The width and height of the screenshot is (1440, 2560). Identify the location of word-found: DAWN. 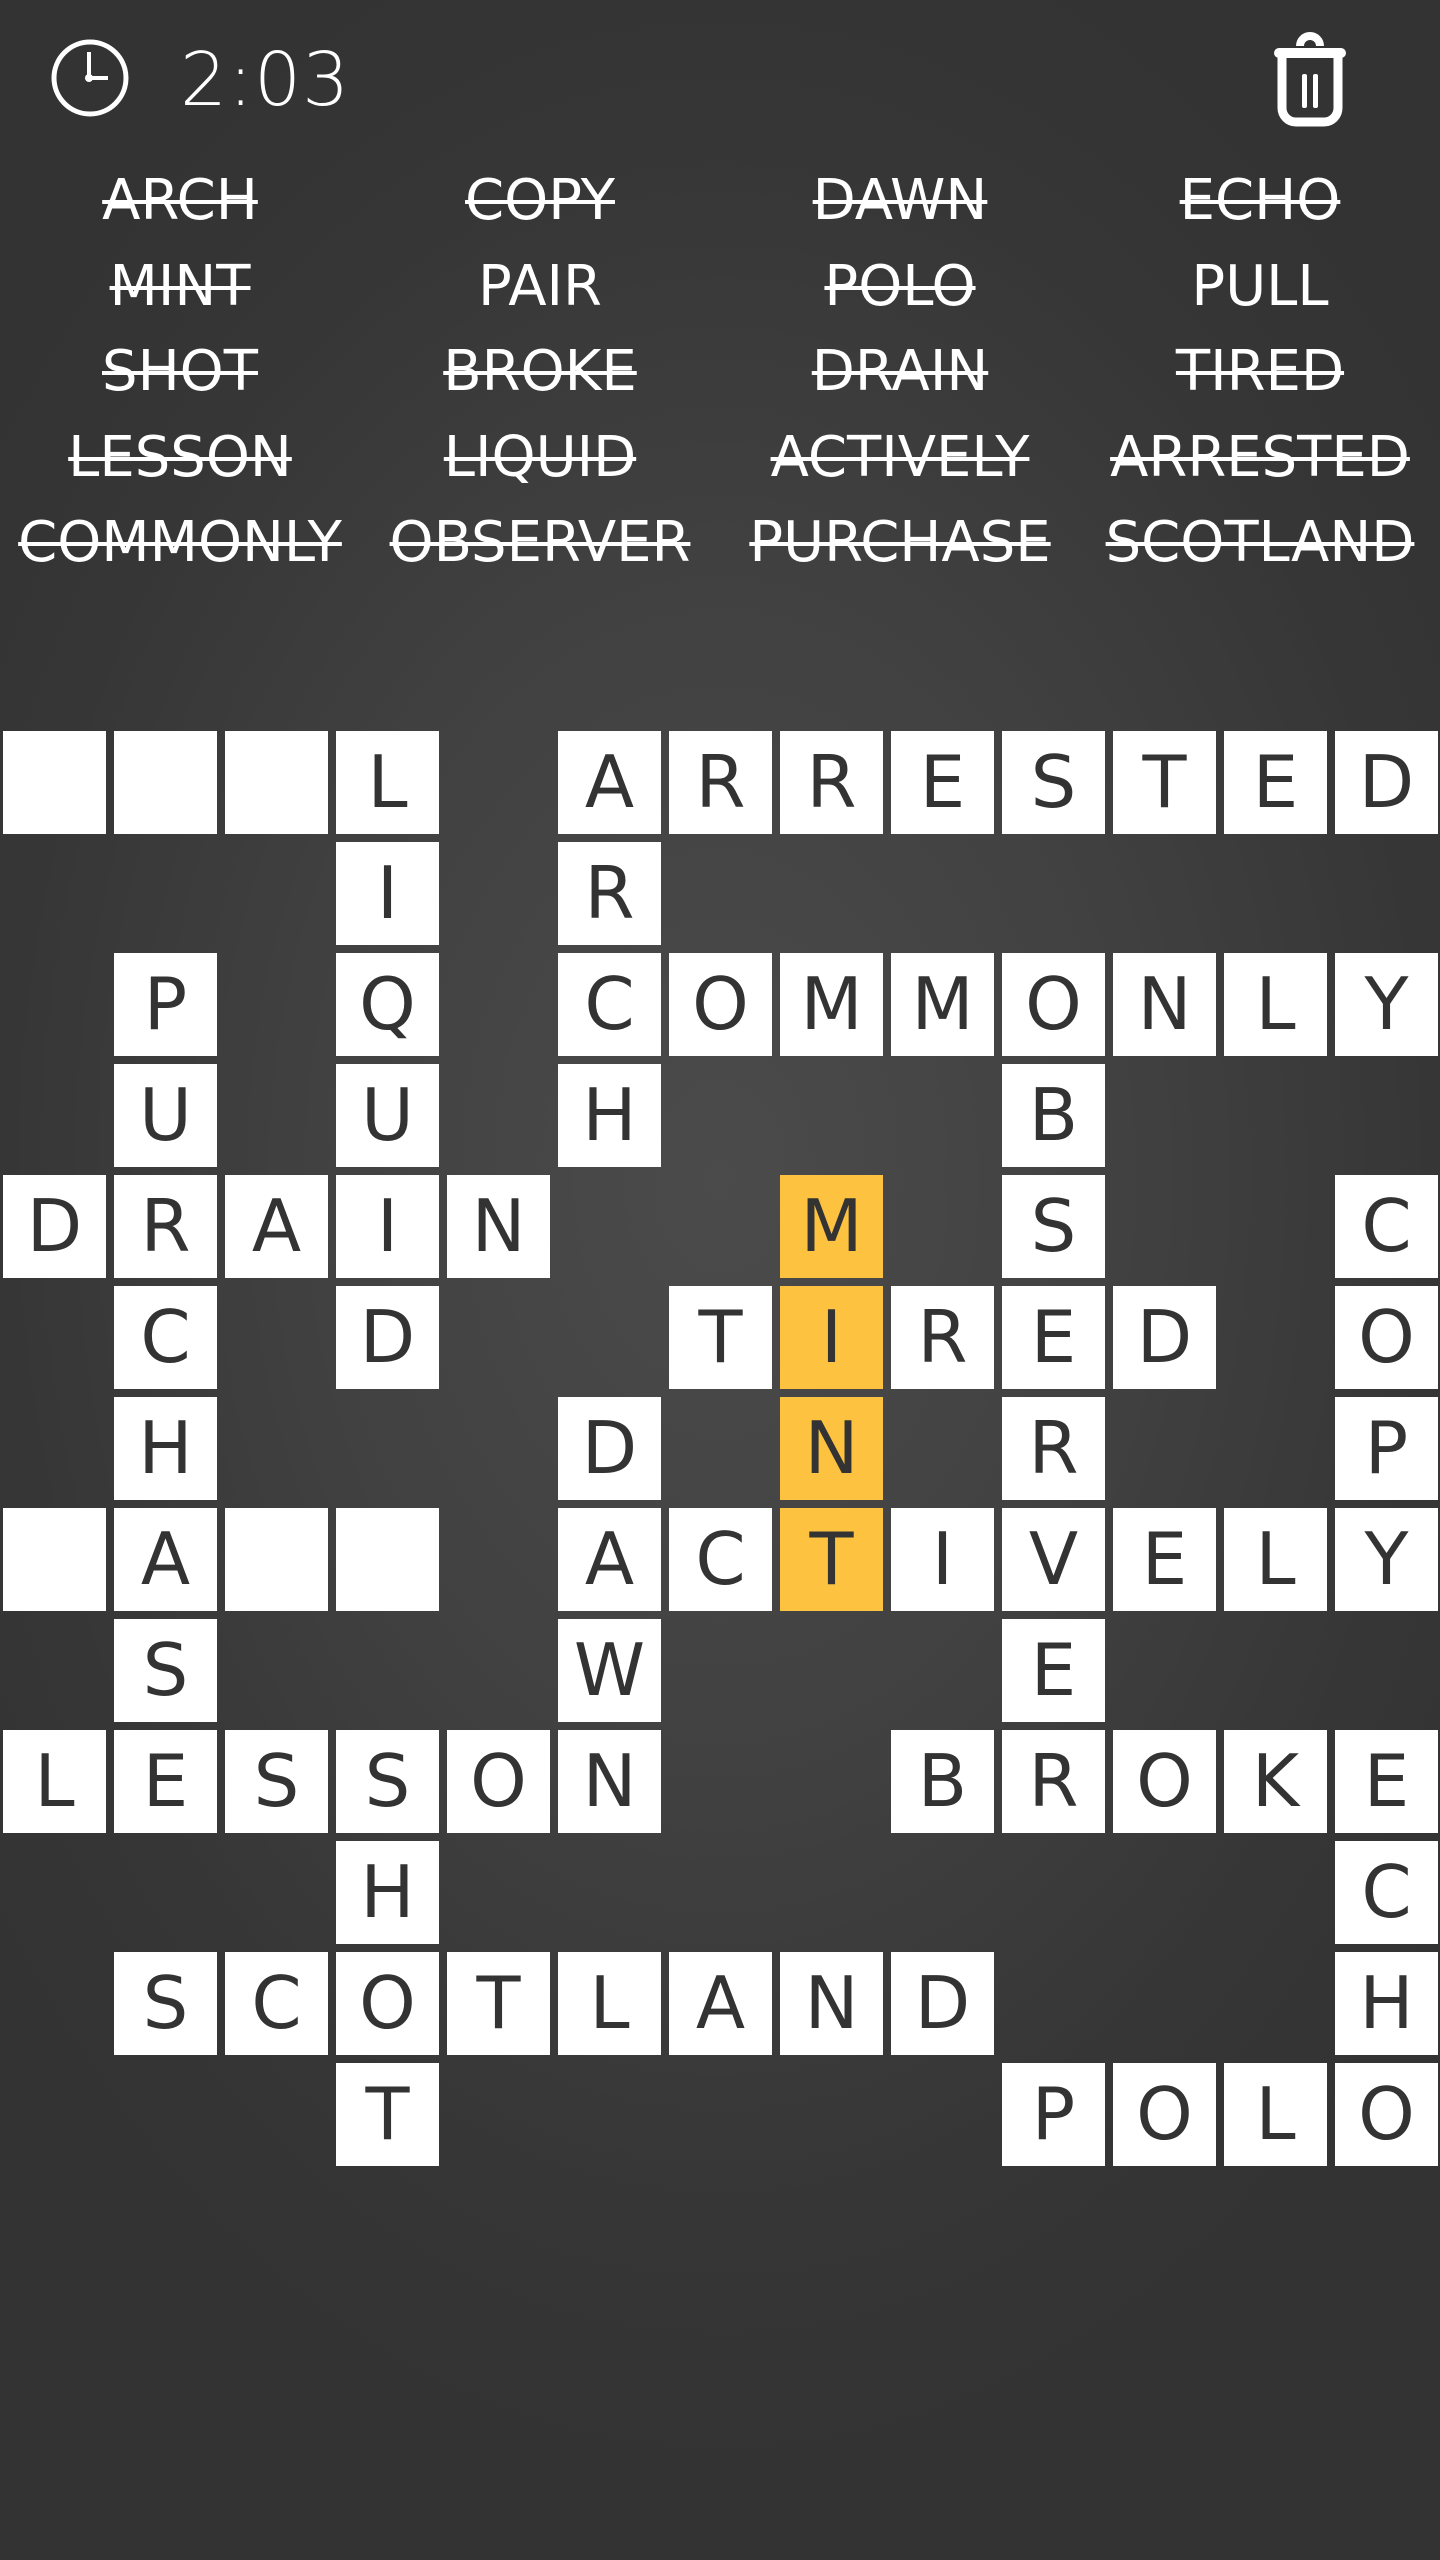
(900, 200).